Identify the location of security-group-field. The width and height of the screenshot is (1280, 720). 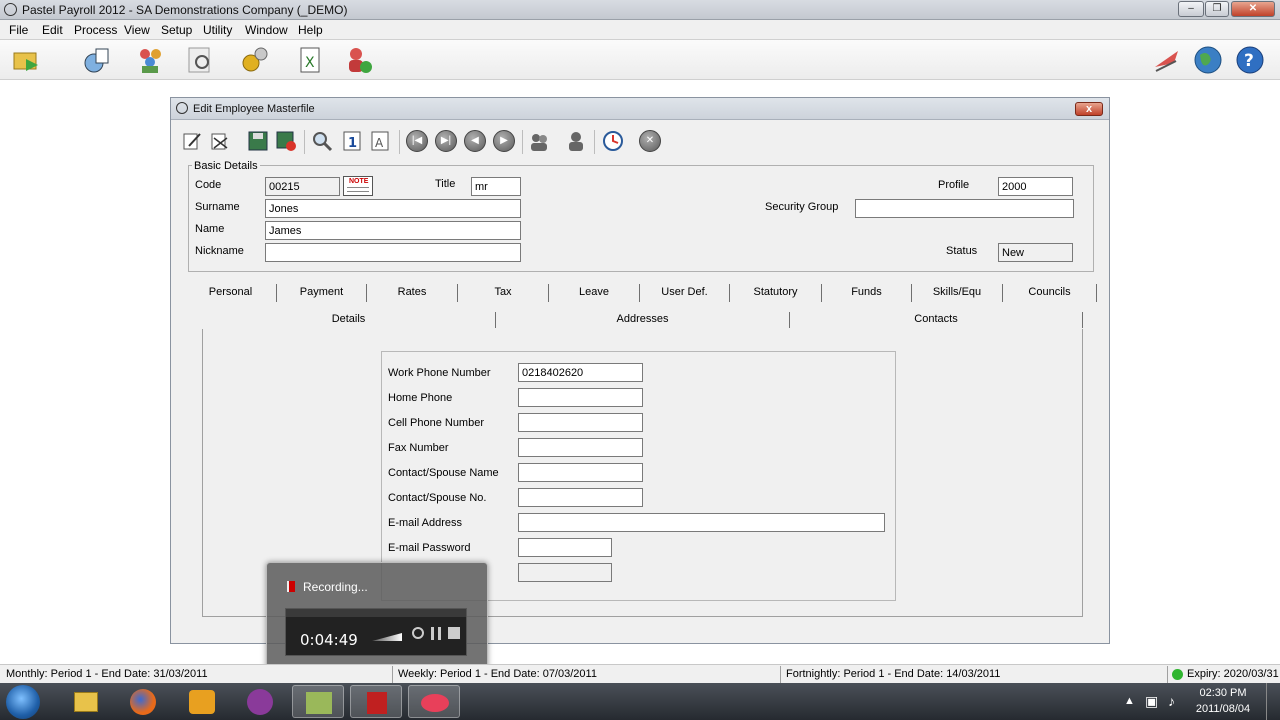
(964, 208).